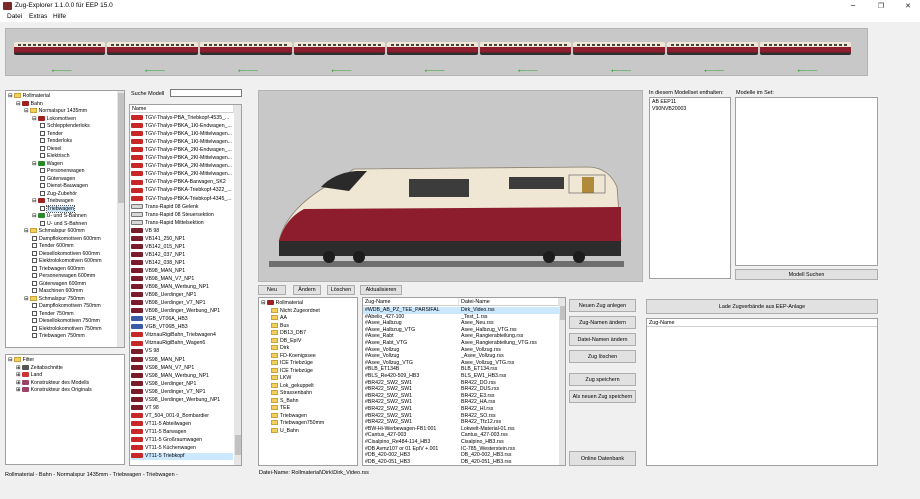  I want to click on tree-node: Triebwagen, so click(82, 208).